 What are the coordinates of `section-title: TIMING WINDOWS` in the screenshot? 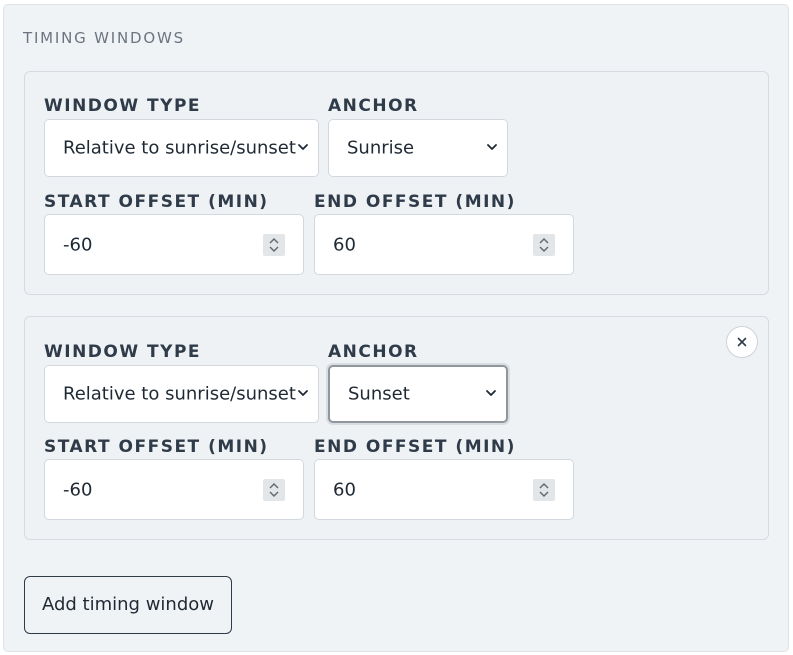 It's located at (104, 38).